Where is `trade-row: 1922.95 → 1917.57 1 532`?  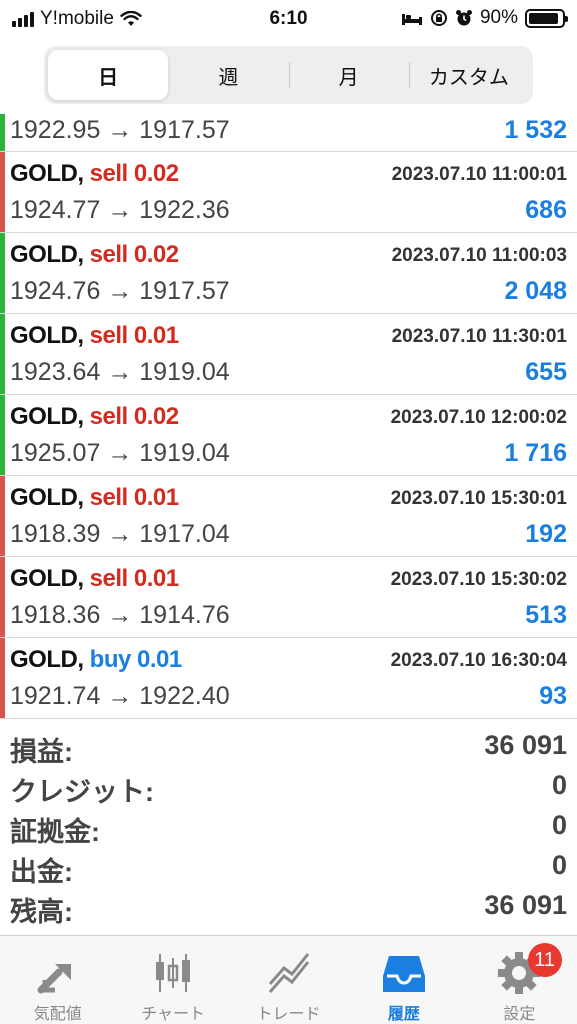 trade-row: 1922.95 → 1917.57 1 532 is located at coordinates (288, 133).